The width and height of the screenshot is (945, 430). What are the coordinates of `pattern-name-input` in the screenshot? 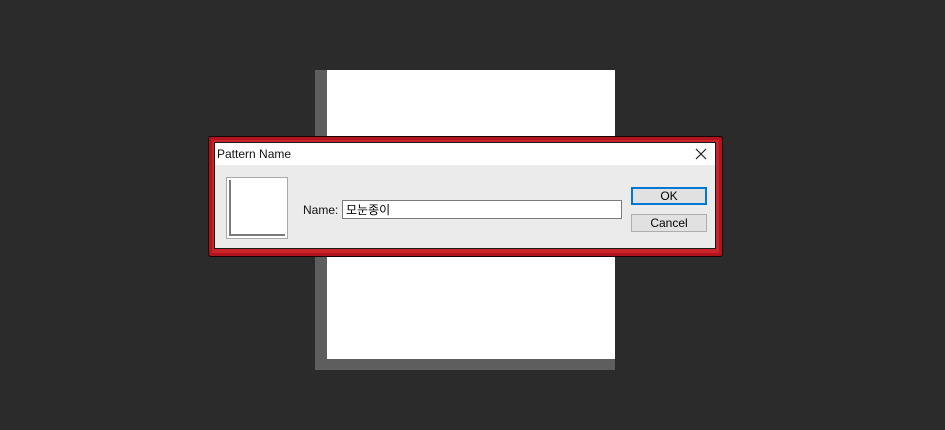 It's located at (482, 209).